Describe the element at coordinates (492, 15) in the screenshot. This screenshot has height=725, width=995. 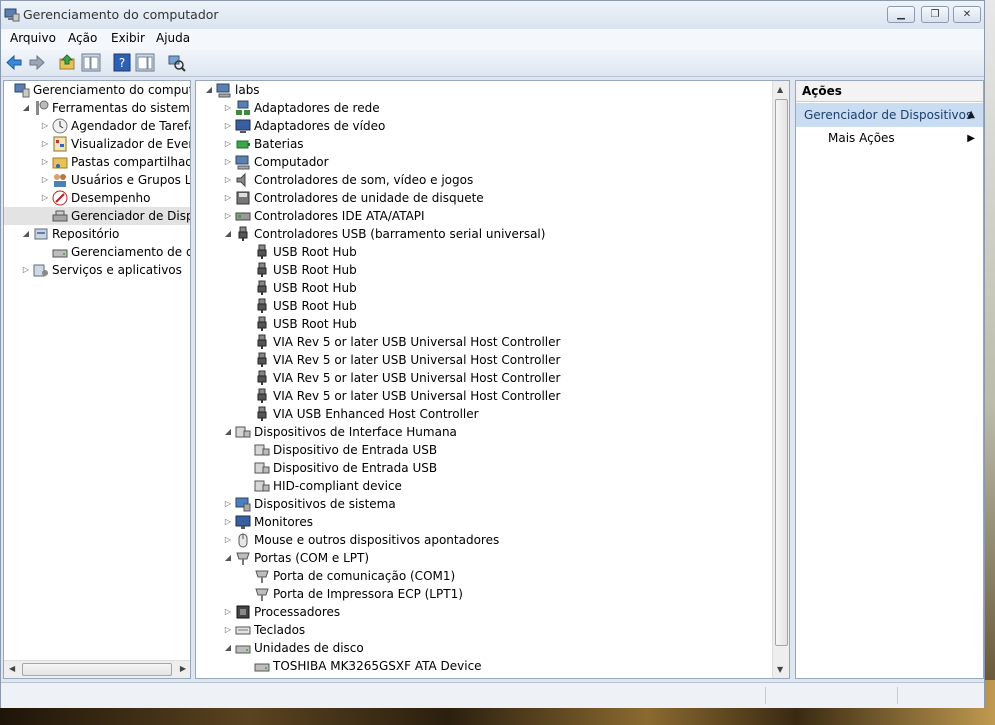
I see `title-bar: Gerenciamento do computador ▁ ❐ ✕` at that location.